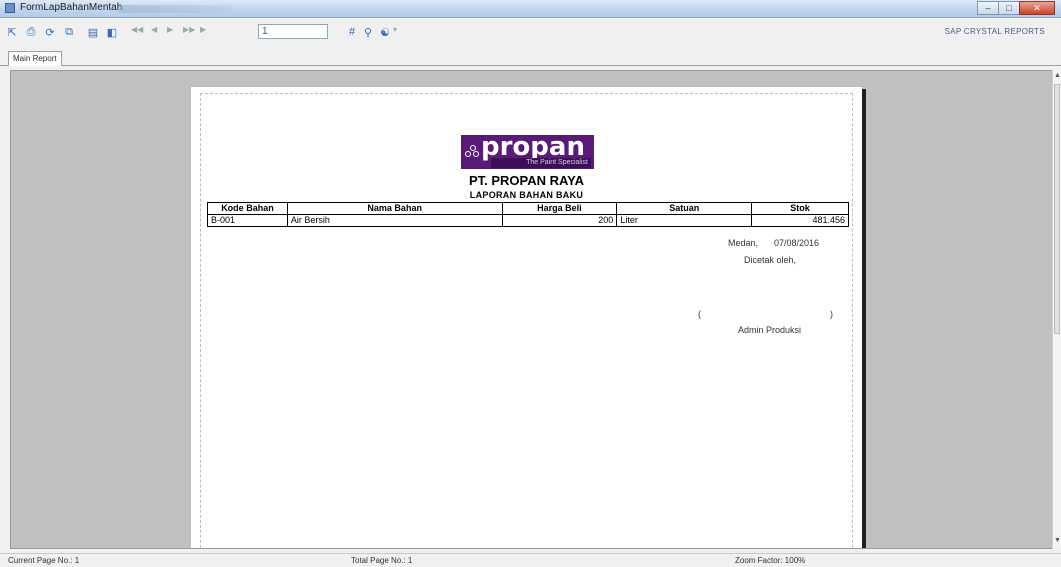 The width and height of the screenshot is (1061, 567). I want to click on report-title: LAPORAN BAHAN BAKU, so click(526, 195).